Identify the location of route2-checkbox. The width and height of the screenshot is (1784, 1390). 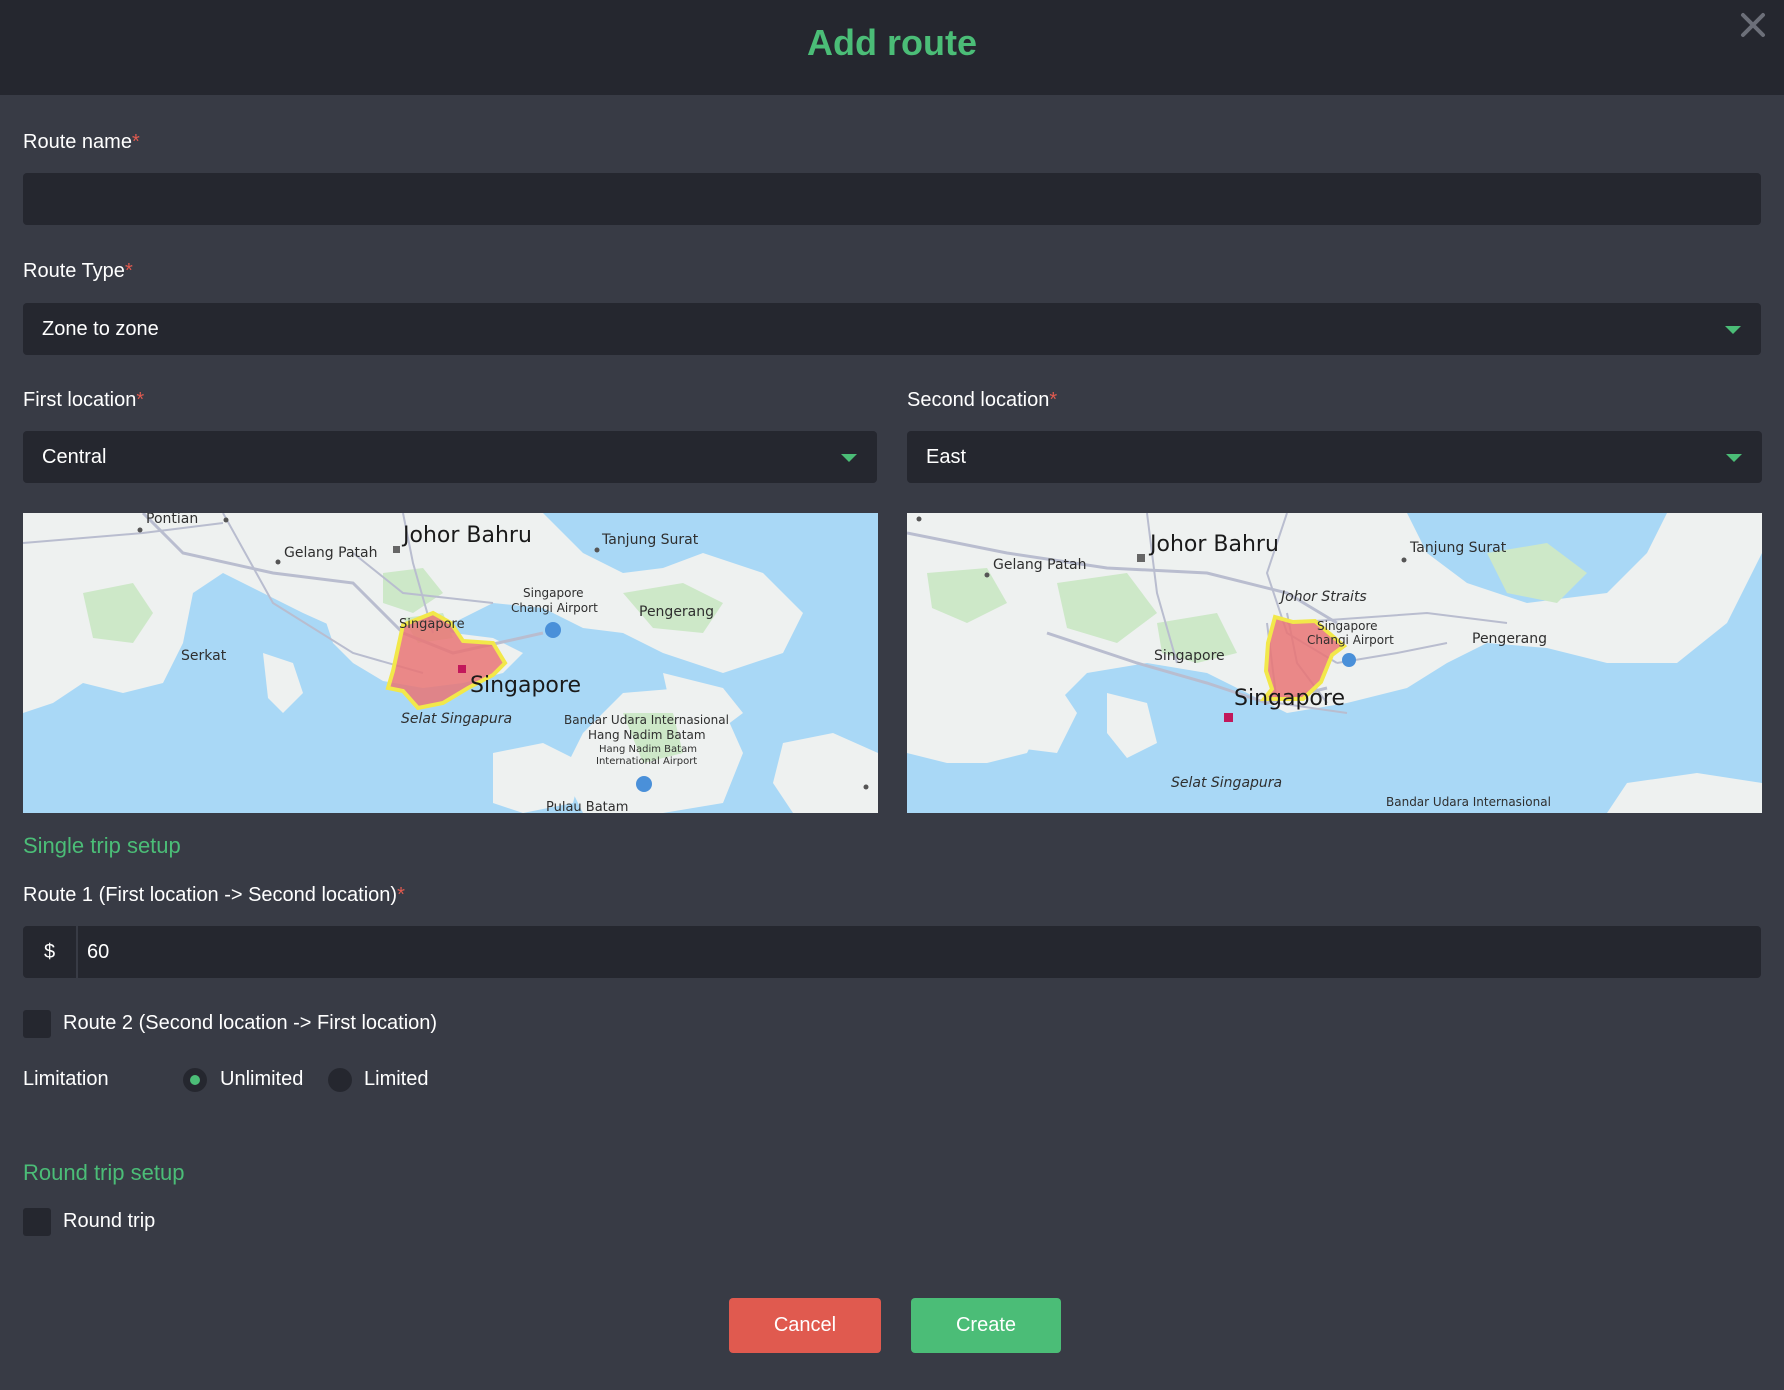
(37, 1024).